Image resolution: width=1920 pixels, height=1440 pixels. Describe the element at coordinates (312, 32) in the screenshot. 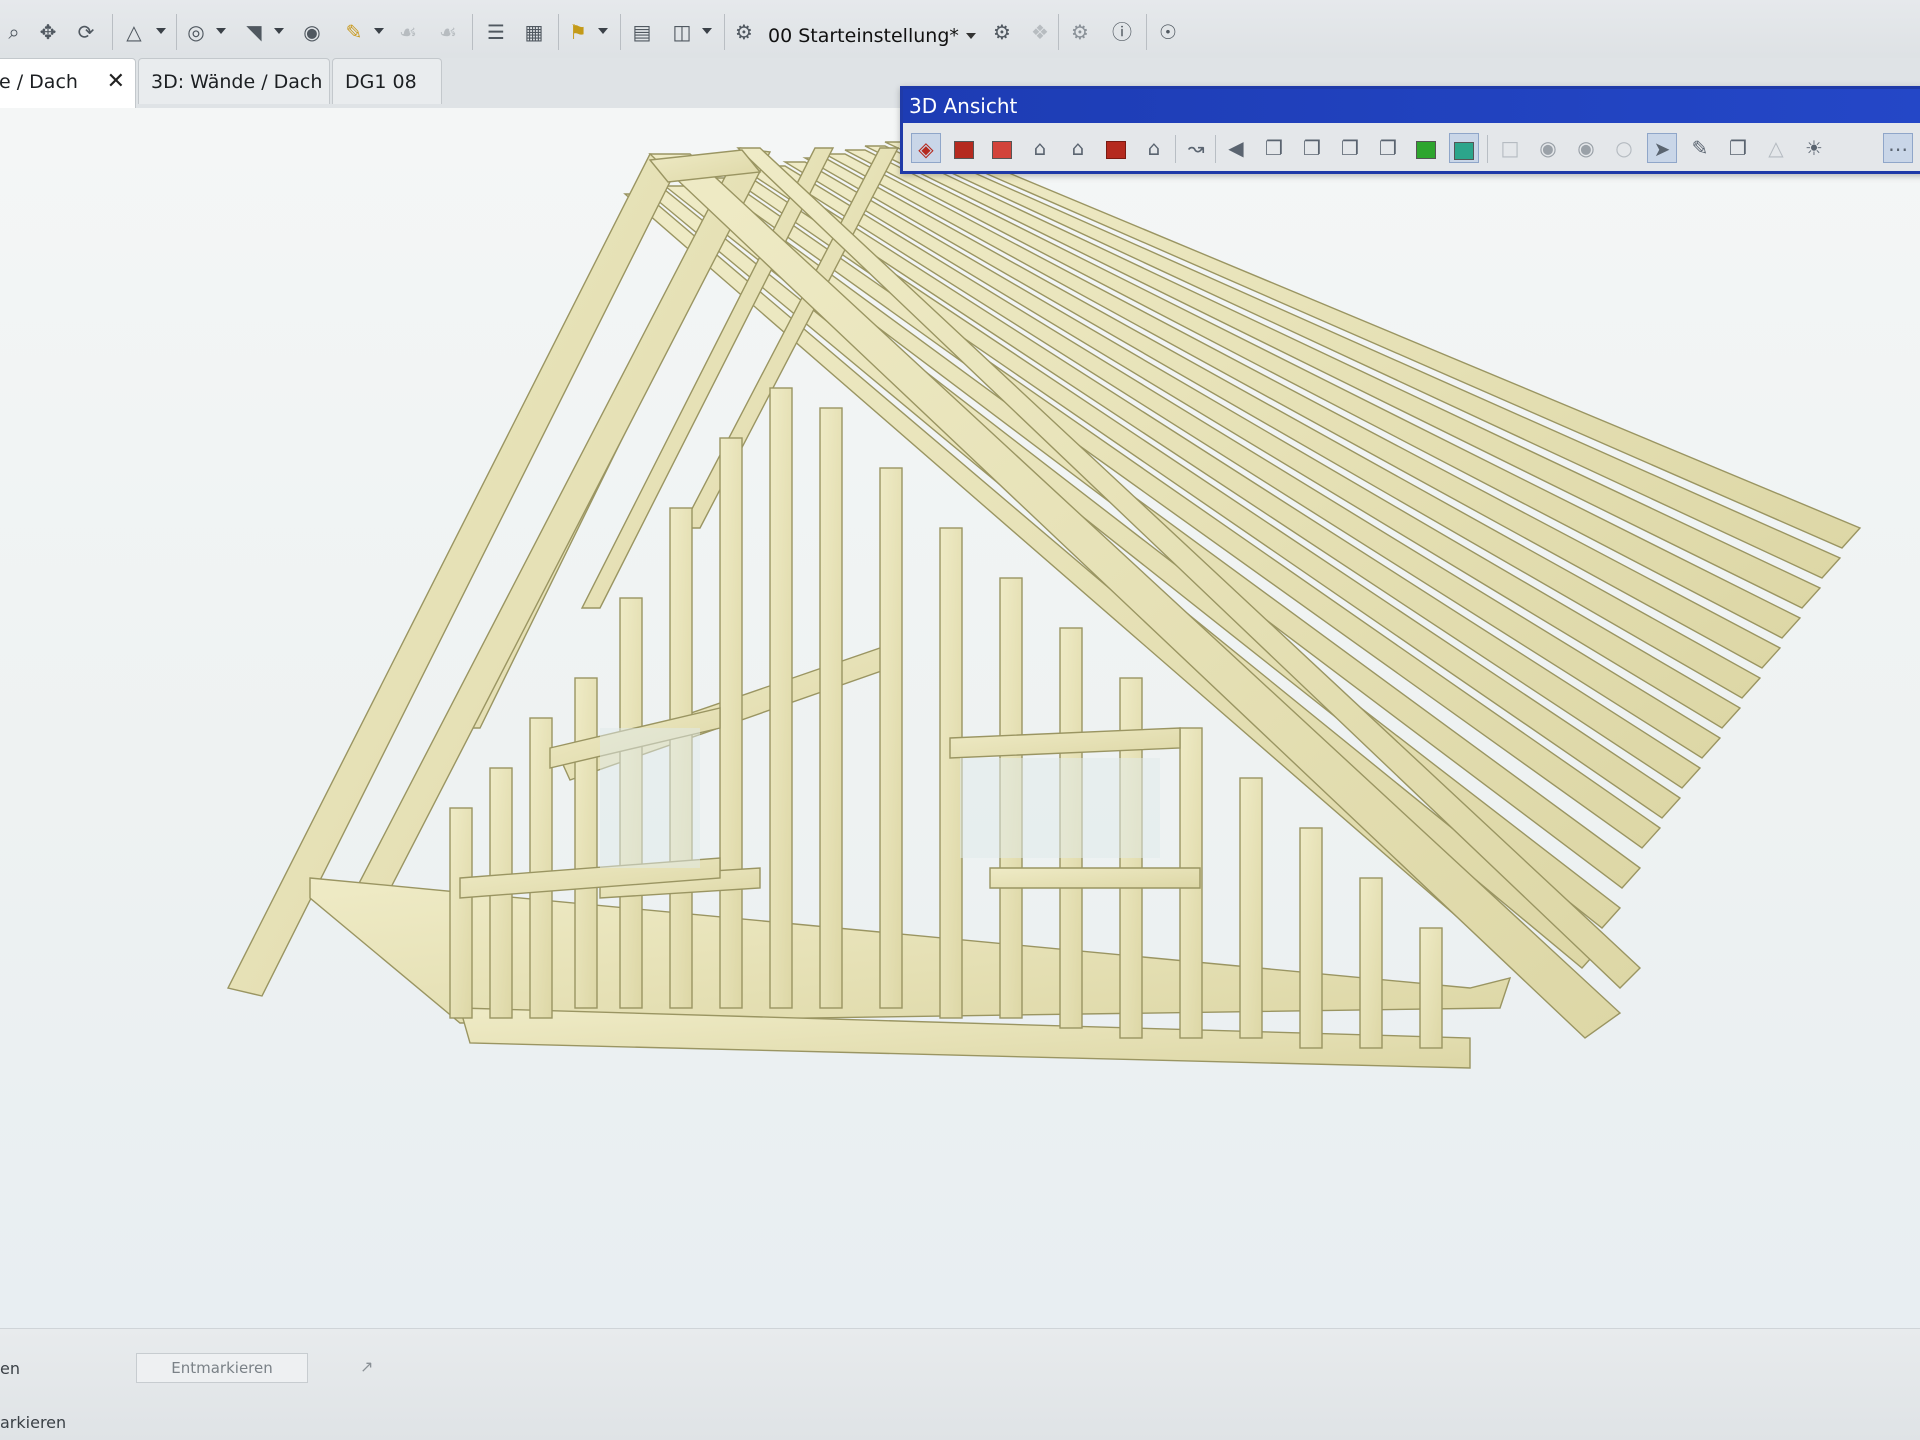

I see `eye-icon: ◉` at that location.